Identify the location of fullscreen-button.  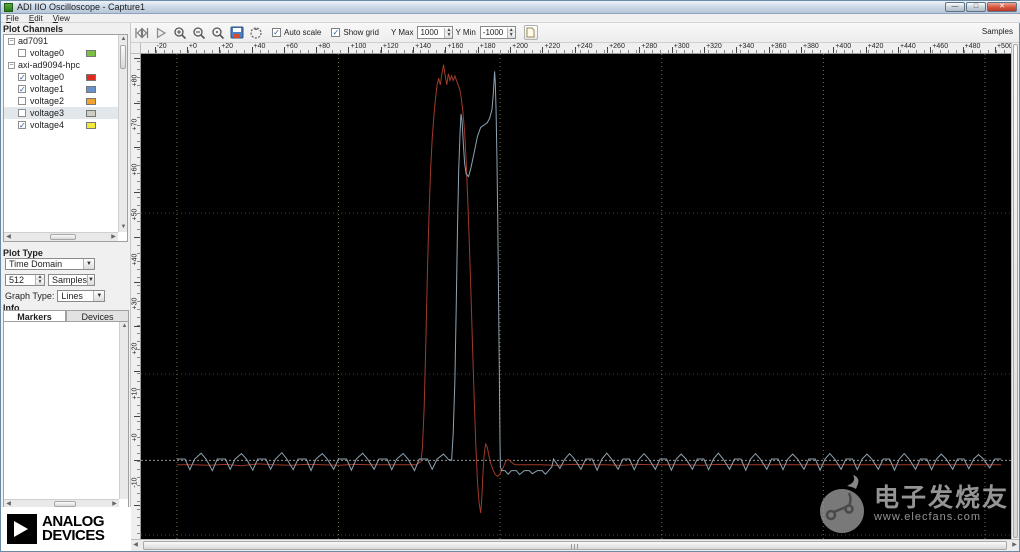
(255, 33).